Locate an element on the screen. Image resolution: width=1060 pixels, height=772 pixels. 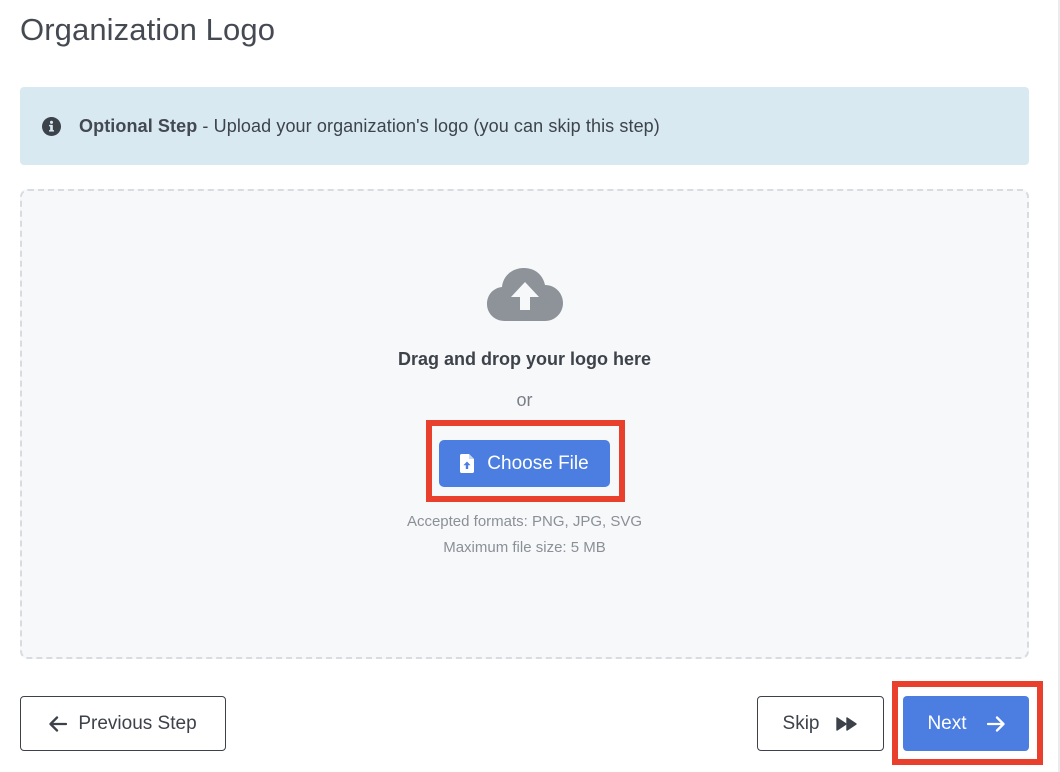
previous-step-label: Previous Step is located at coordinates (137, 723).